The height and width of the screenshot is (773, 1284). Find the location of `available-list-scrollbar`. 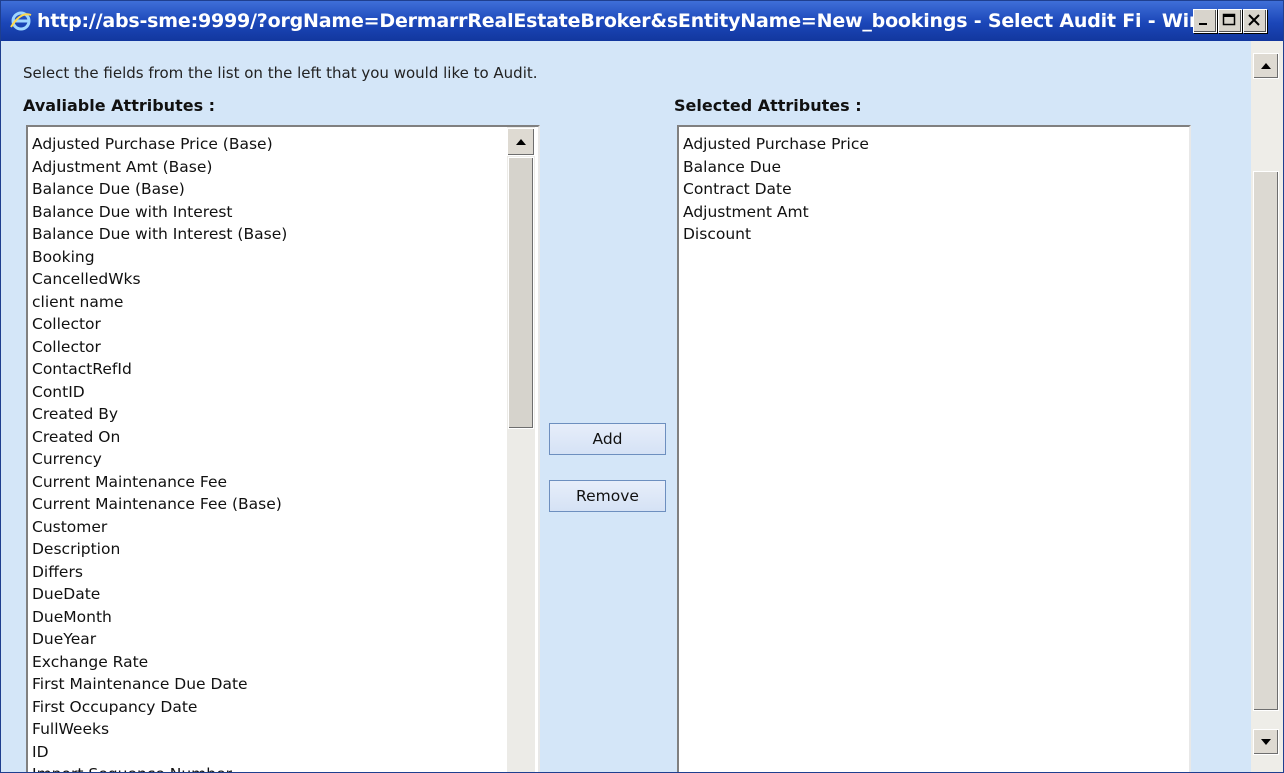

available-list-scrollbar is located at coordinates (521, 449).